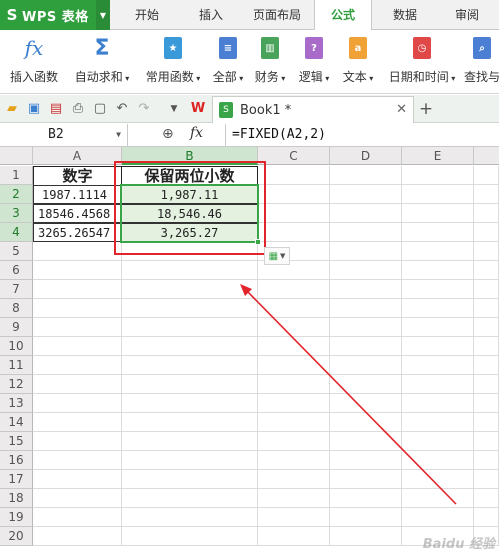 This screenshot has height=554, width=499. I want to click on text-book-icon: a, so click(358, 48).